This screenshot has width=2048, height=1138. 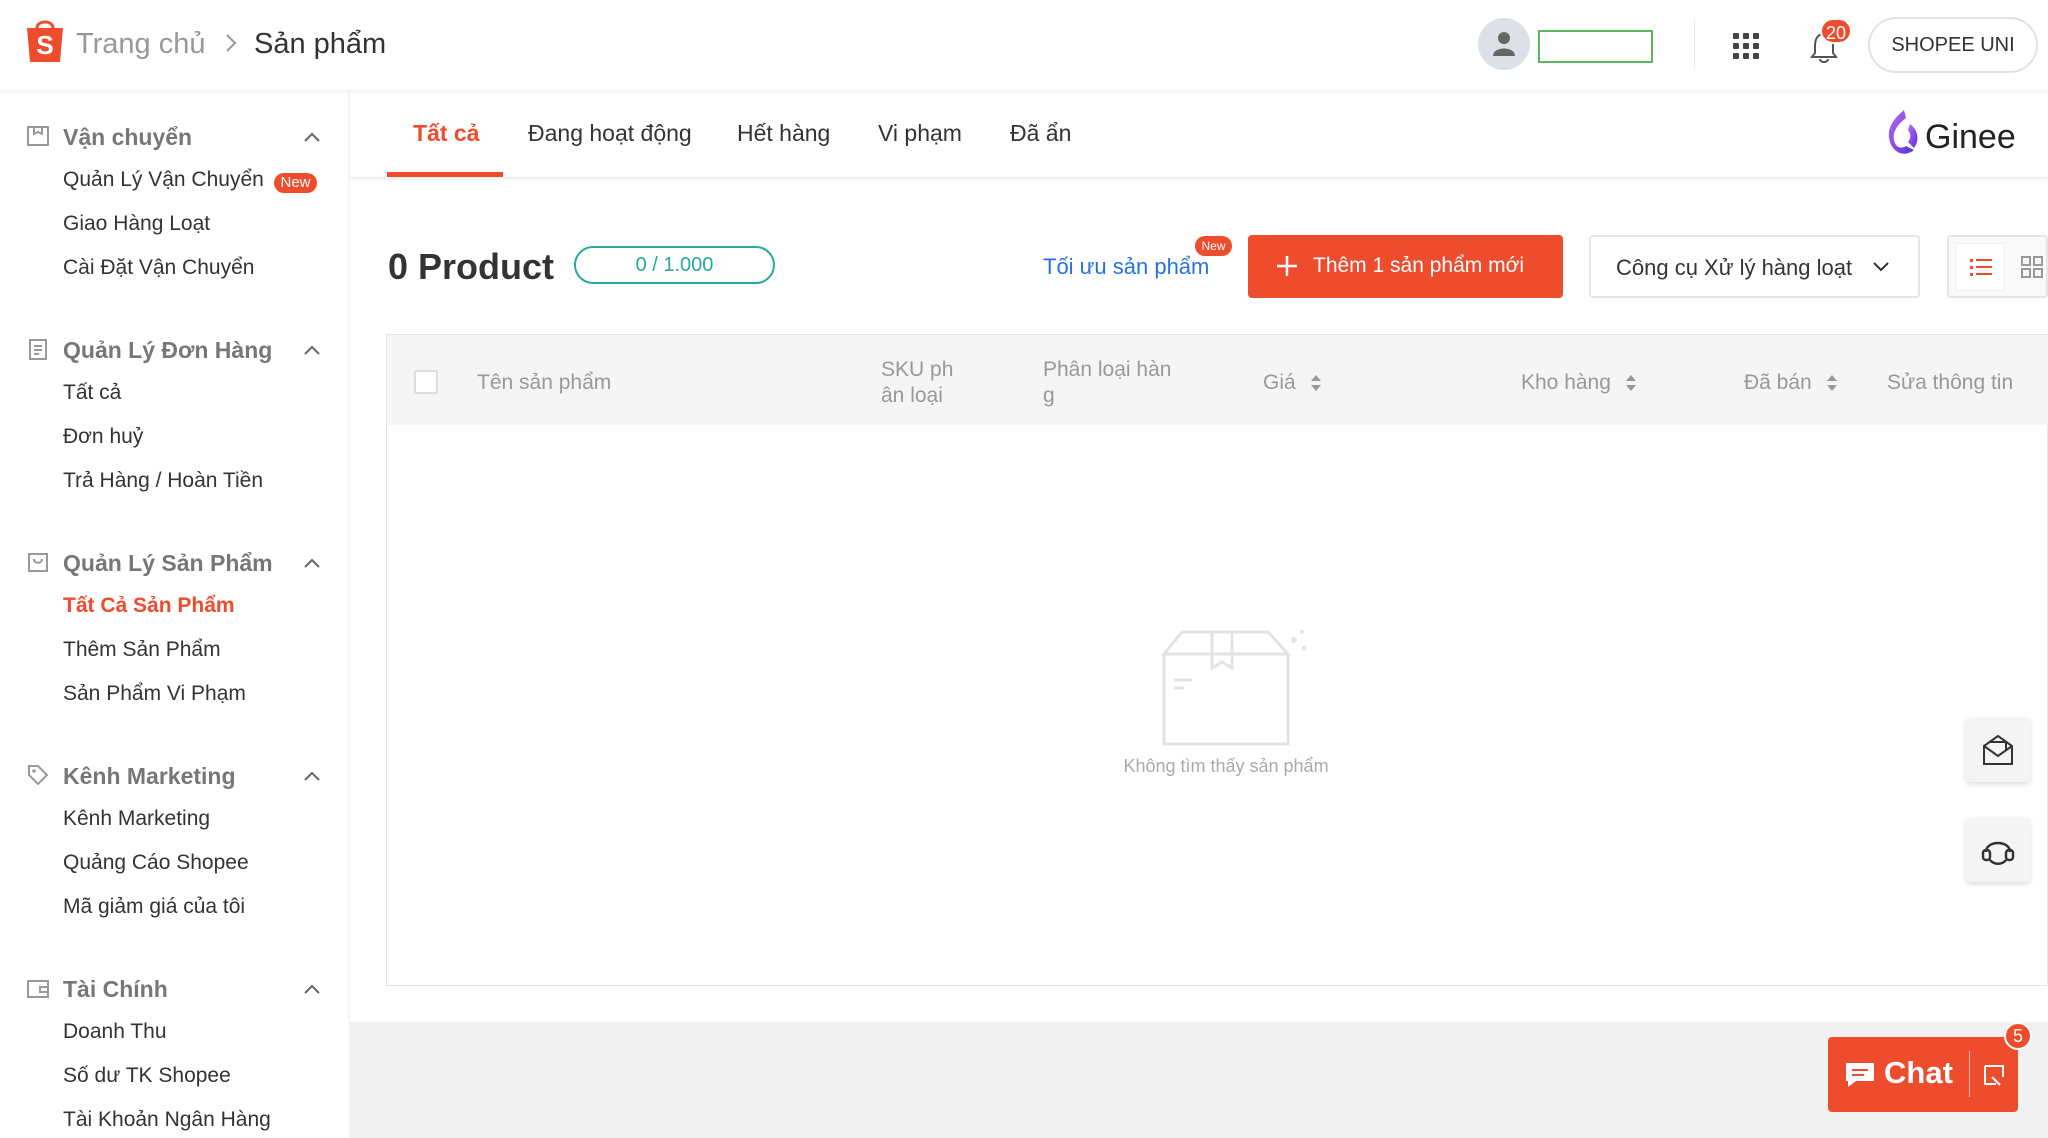 I want to click on sidebar-section-finance: Tài Chính, so click(x=115, y=989).